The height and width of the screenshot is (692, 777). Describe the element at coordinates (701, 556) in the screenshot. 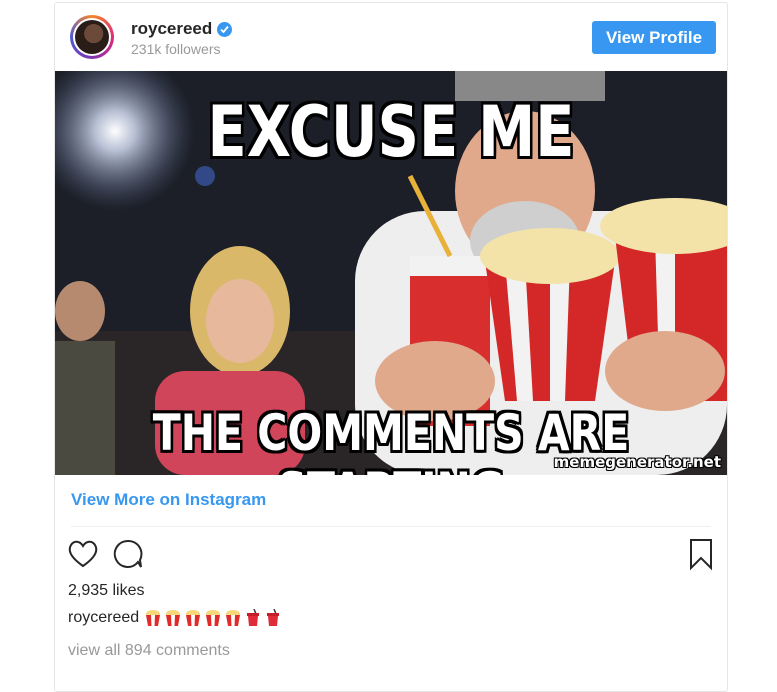

I see `bookmark-icon` at that location.